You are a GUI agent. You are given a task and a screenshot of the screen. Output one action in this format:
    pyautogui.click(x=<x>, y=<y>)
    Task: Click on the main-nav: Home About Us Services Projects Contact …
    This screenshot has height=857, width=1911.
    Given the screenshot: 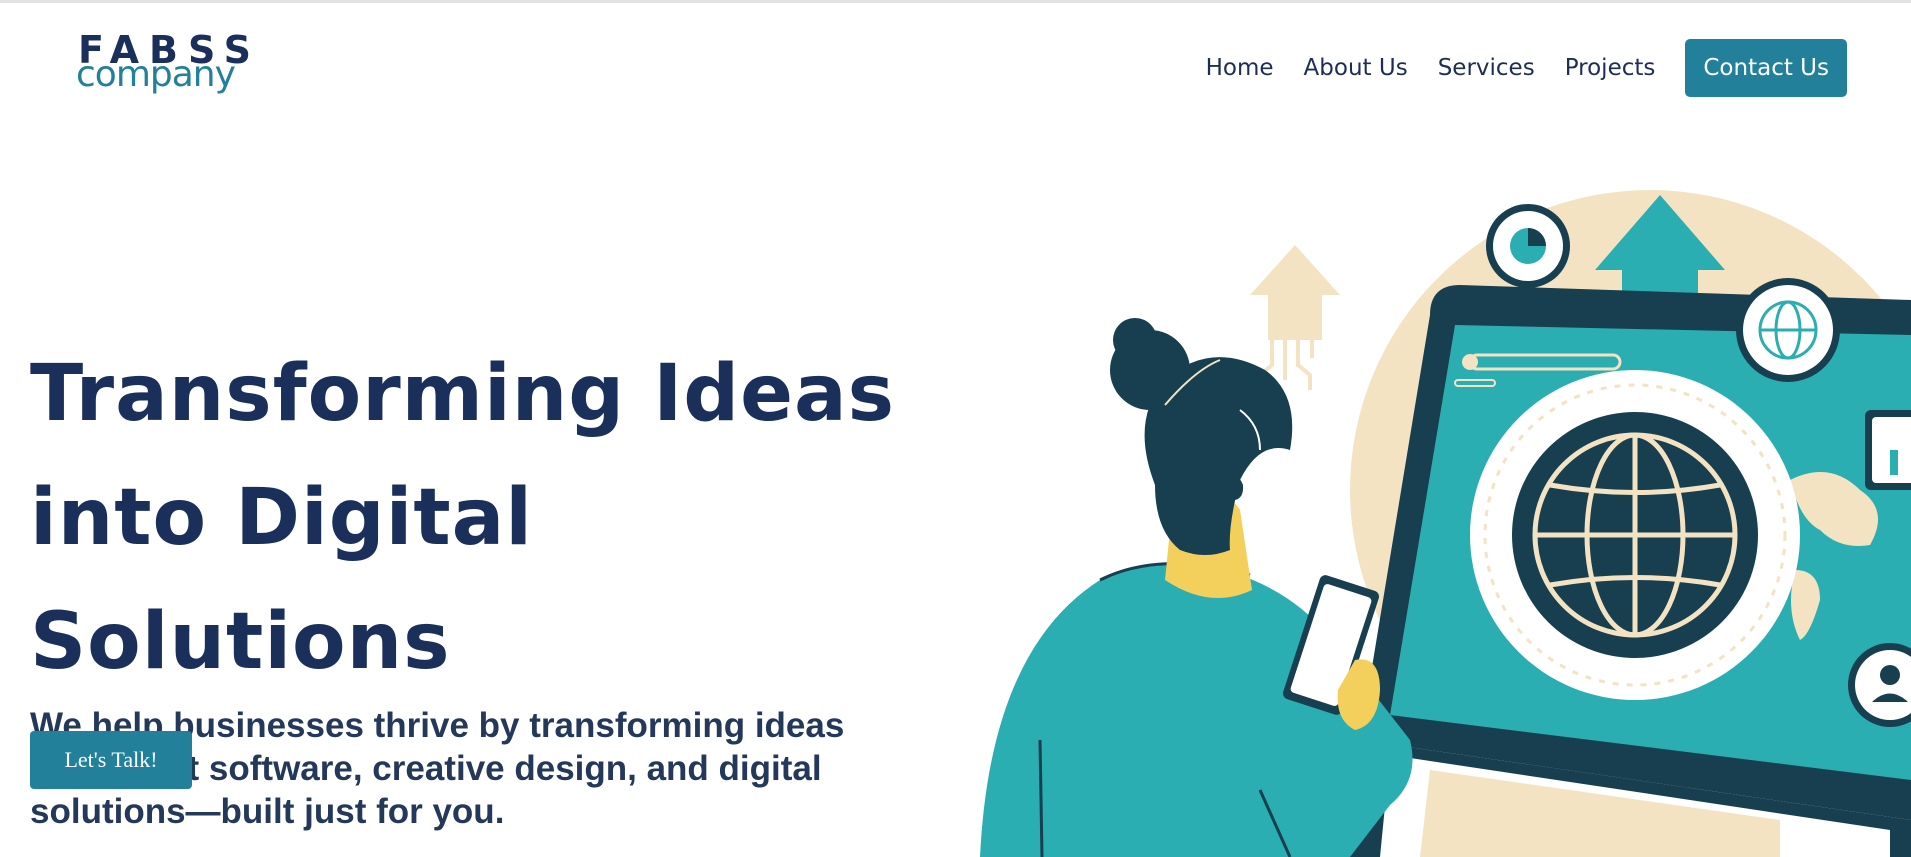 What is the action you would take?
    pyautogui.click(x=1526, y=68)
    